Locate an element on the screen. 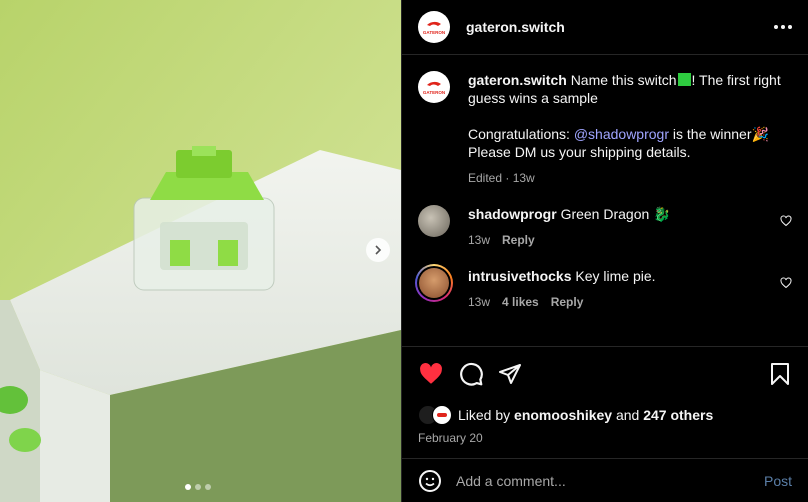  comment-username: shadowprogr is located at coordinates (512, 214).